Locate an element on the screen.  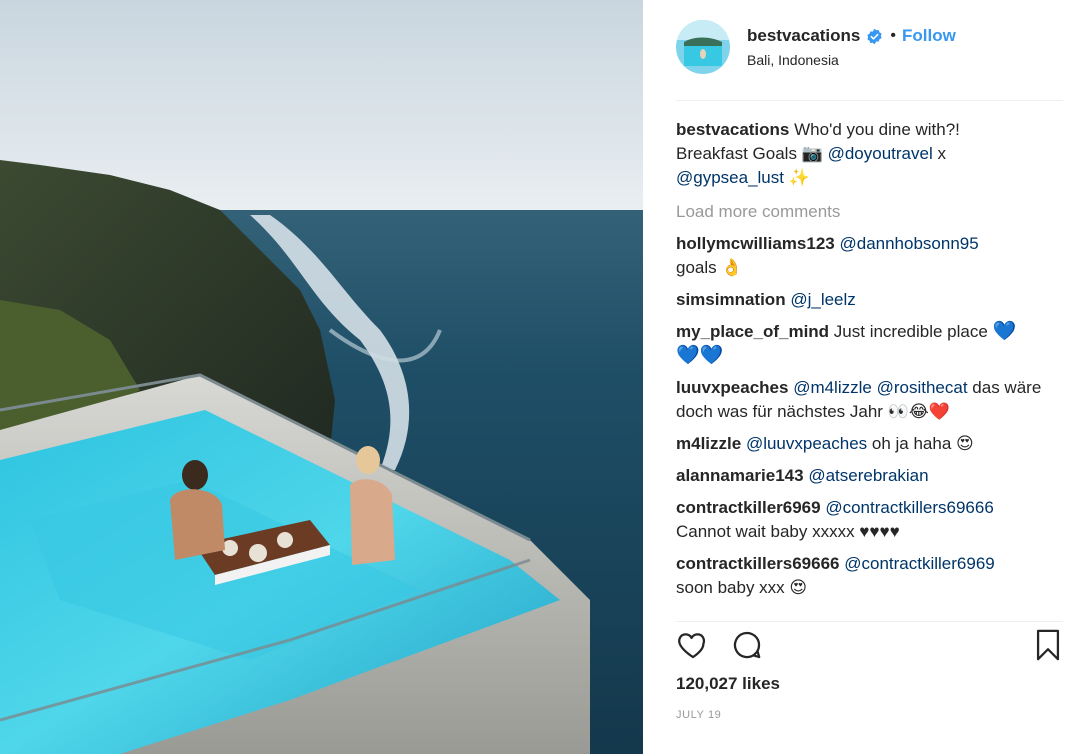
scroll-fade is located at coordinates (868, 616).